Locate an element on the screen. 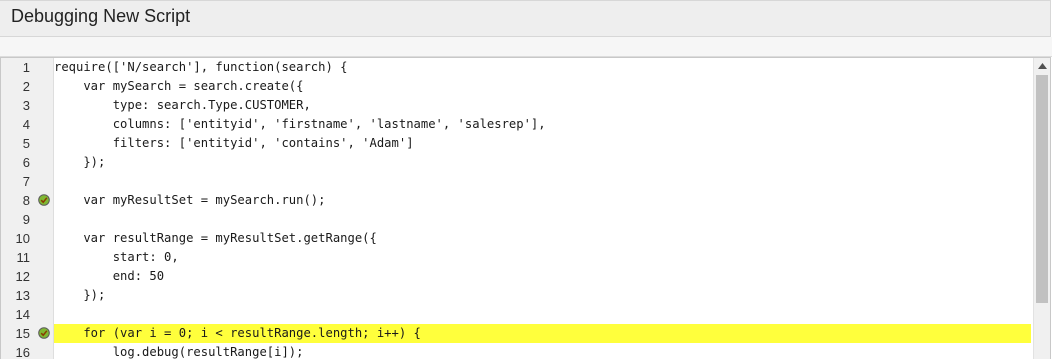 Image resolution: width=1052 pixels, height=359 pixels. toolbar-strip is located at coordinates (526, 47).